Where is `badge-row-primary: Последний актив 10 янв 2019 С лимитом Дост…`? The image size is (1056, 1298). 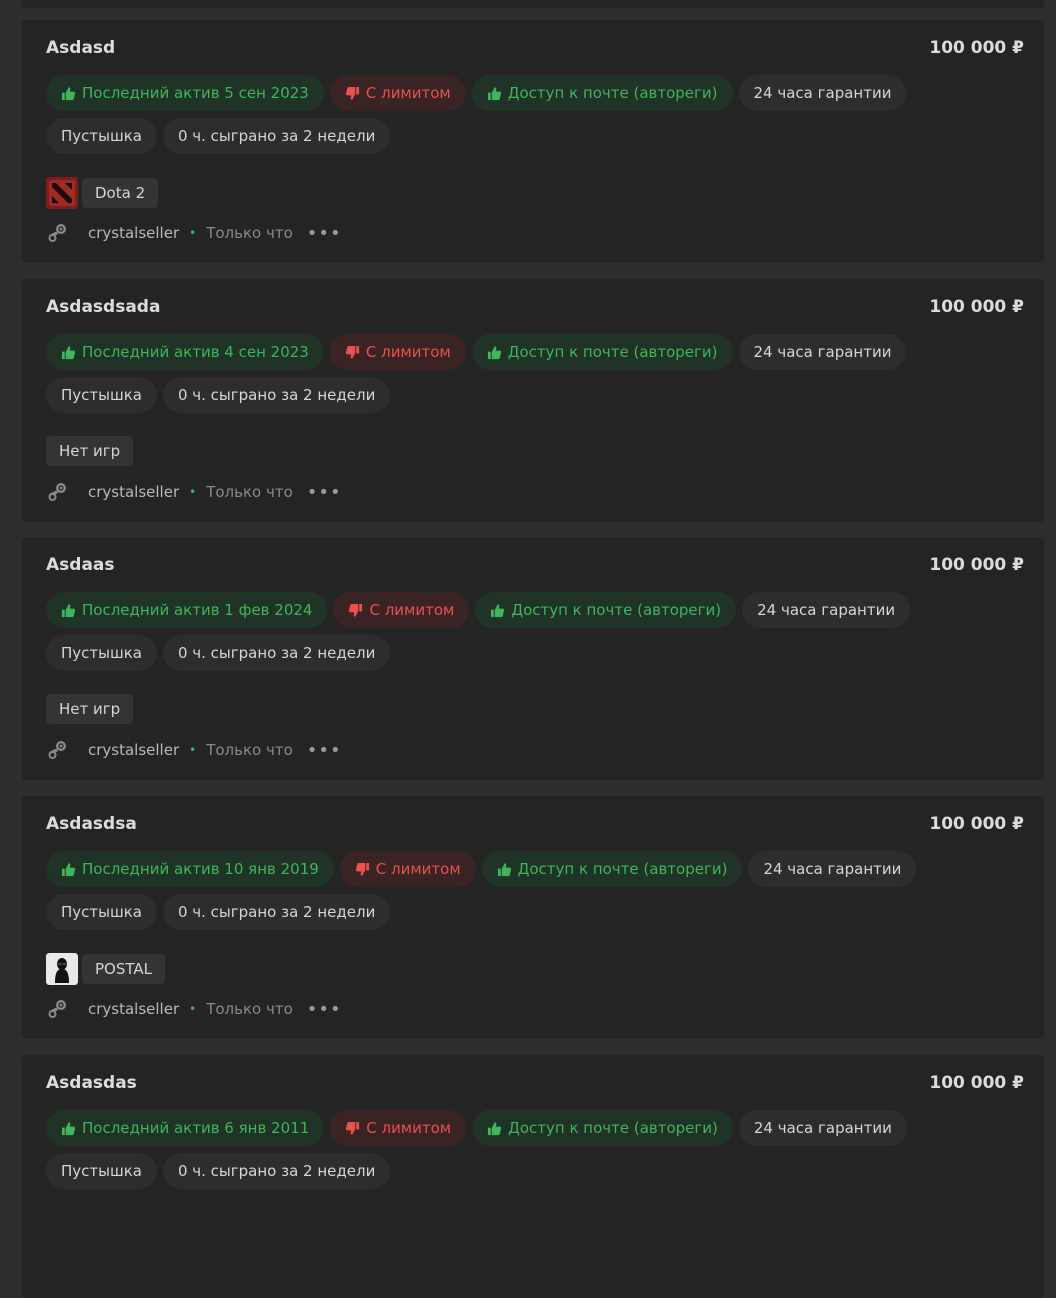
badge-row-primary: Последний актив 10 янв 2019 С лимитом Дост… is located at coordinates (481, 869).